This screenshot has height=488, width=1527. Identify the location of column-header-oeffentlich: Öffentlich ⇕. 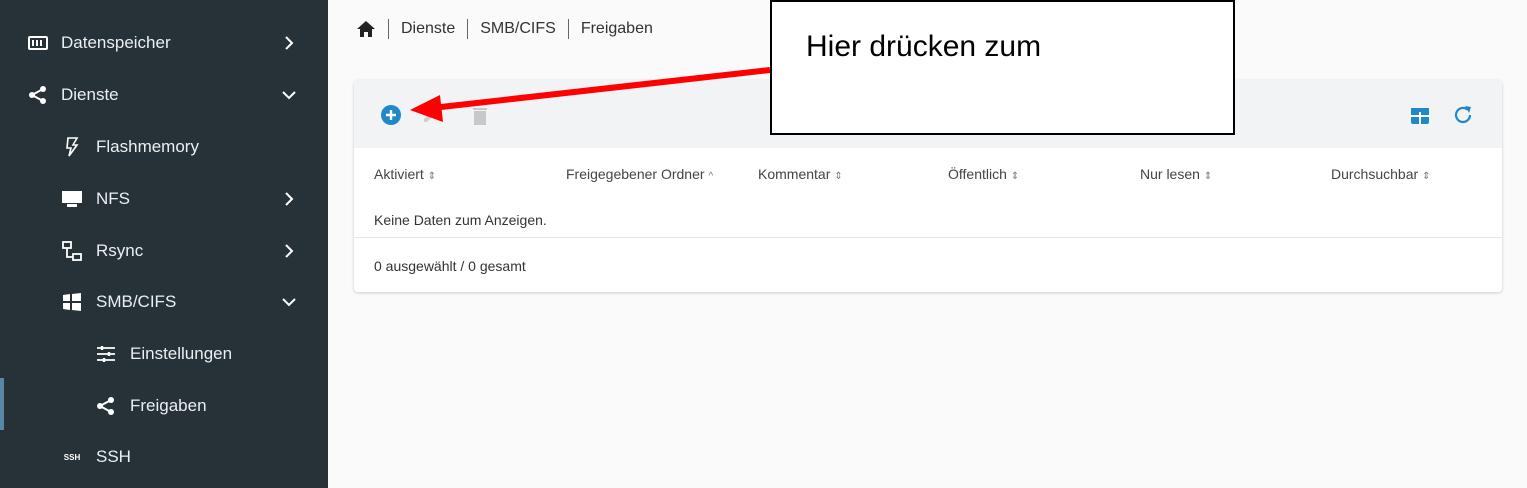
(983, 174).